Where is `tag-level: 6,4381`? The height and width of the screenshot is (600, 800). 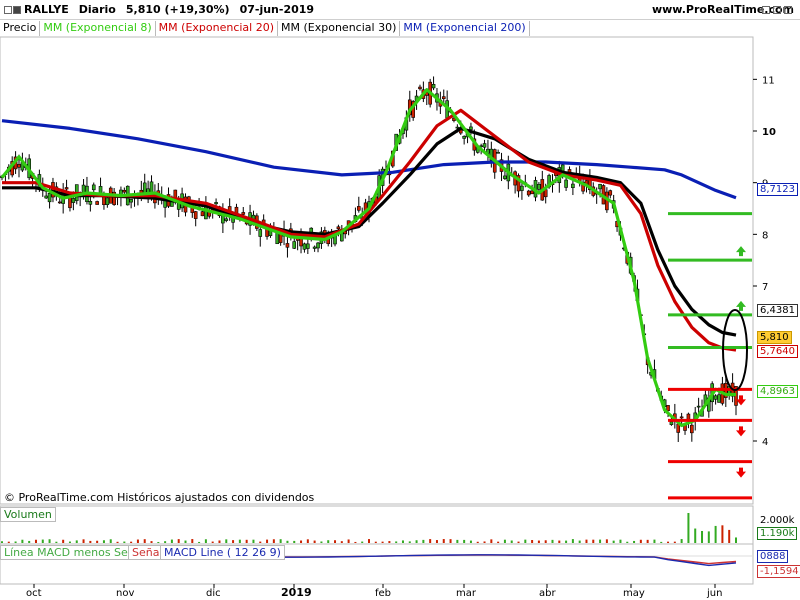
tag-level: 6,4381 is located at coordinates (777, 310).